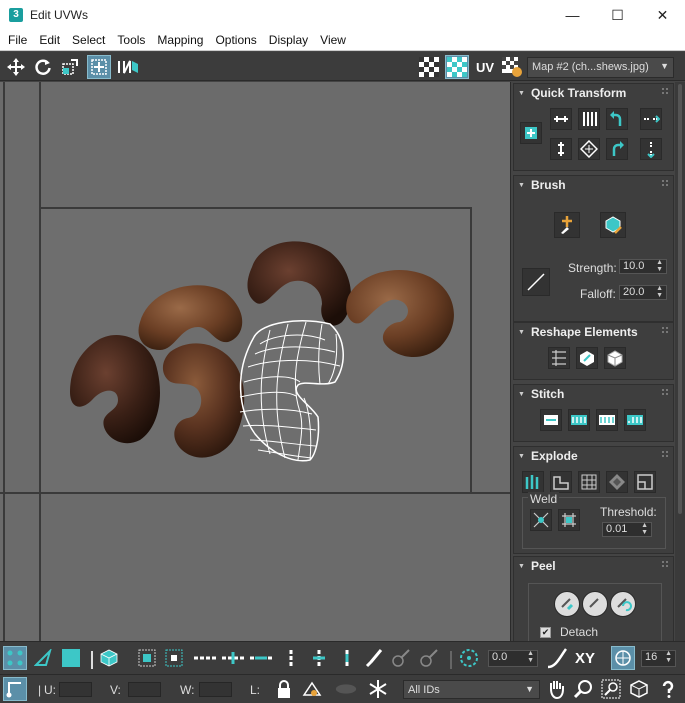 The image size is (685, 703). I want to click on menu-options: Options, so click(235, 40).